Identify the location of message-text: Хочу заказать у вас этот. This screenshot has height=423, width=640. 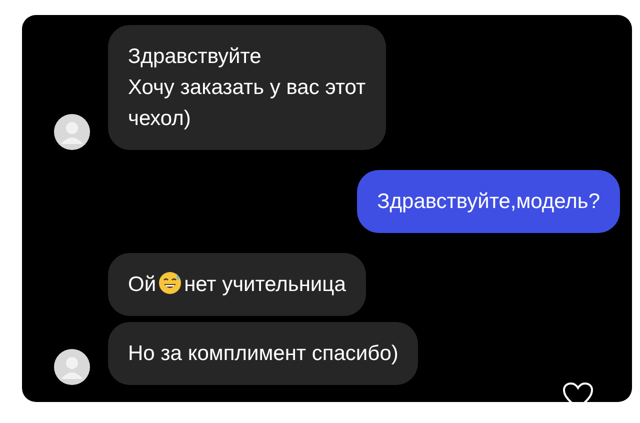
(247, 87).